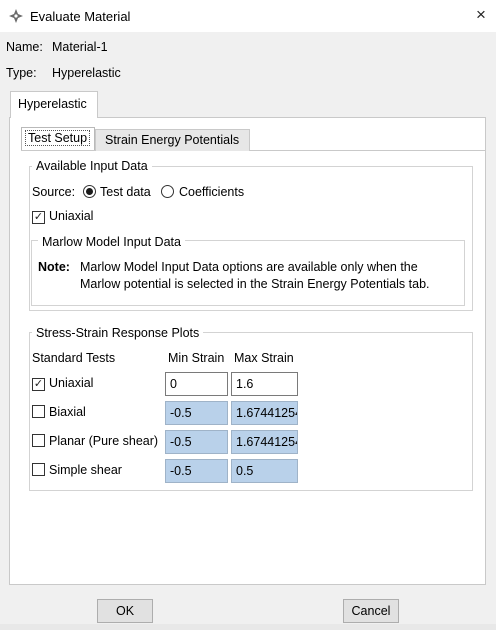 The image size is (496, 630). Describe the element at coordinates (196, 358) in the screenshot. I see `min-strain-header: Min Strain` at that location.